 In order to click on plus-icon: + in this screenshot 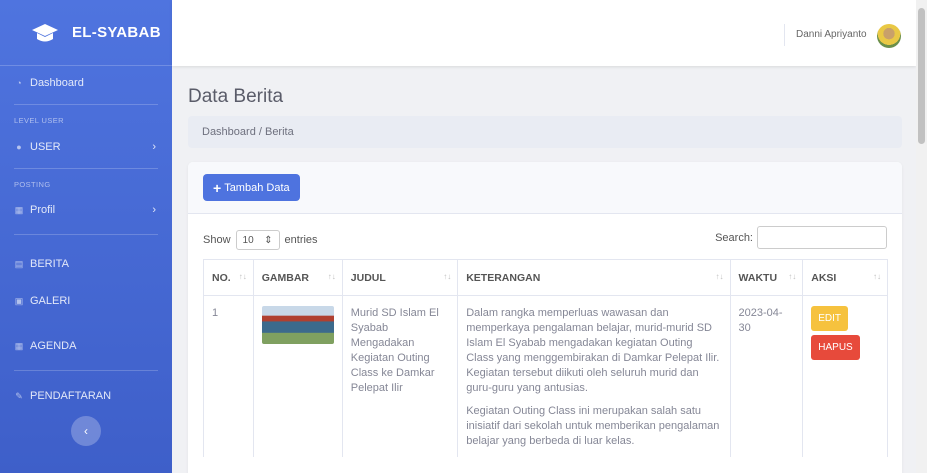, I will do `click(217, 187)`.